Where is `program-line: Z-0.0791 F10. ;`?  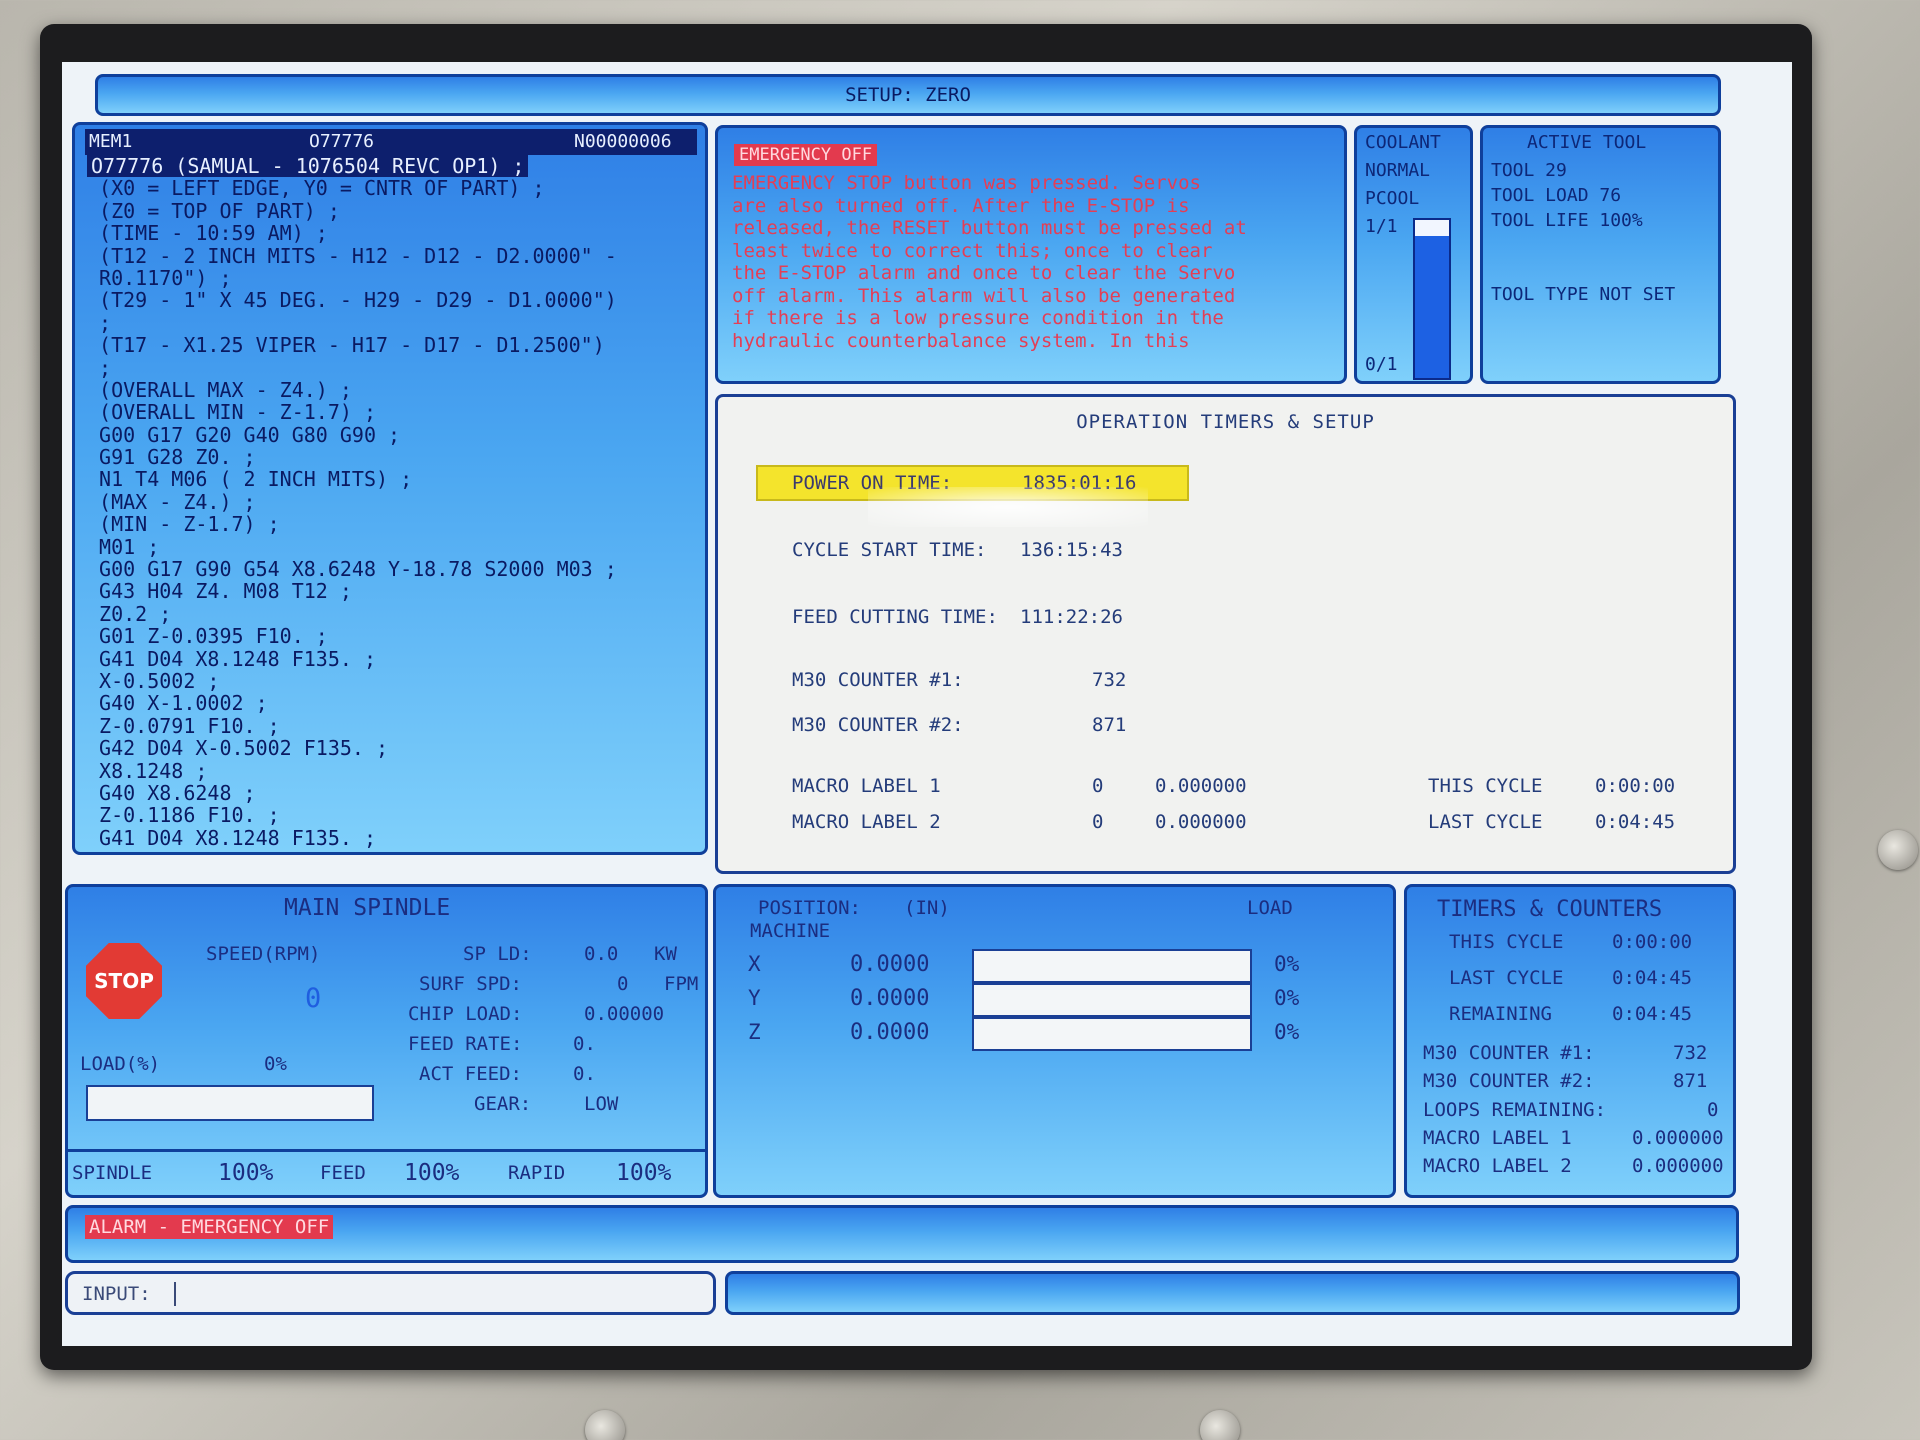 program-line: Z-0.0791 F10. ; is located at coordinates (394, 726).